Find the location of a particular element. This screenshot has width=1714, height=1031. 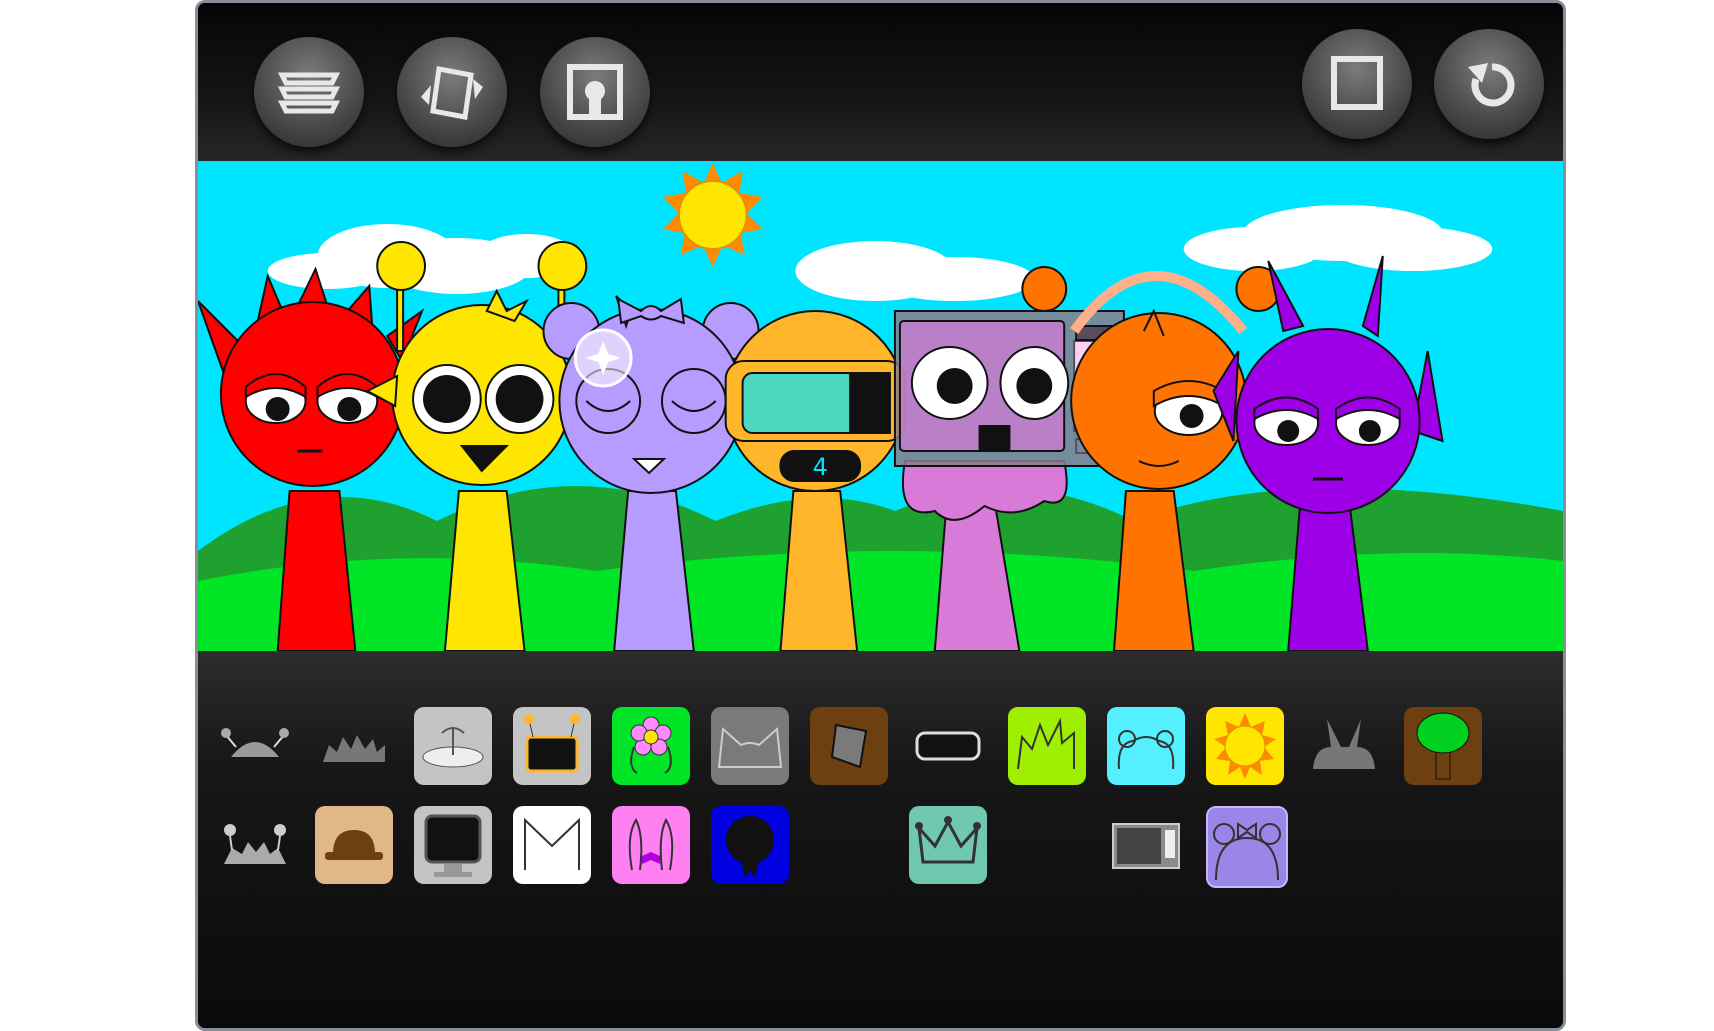

slot-bear-ears is located at coordinates (1146, 746).